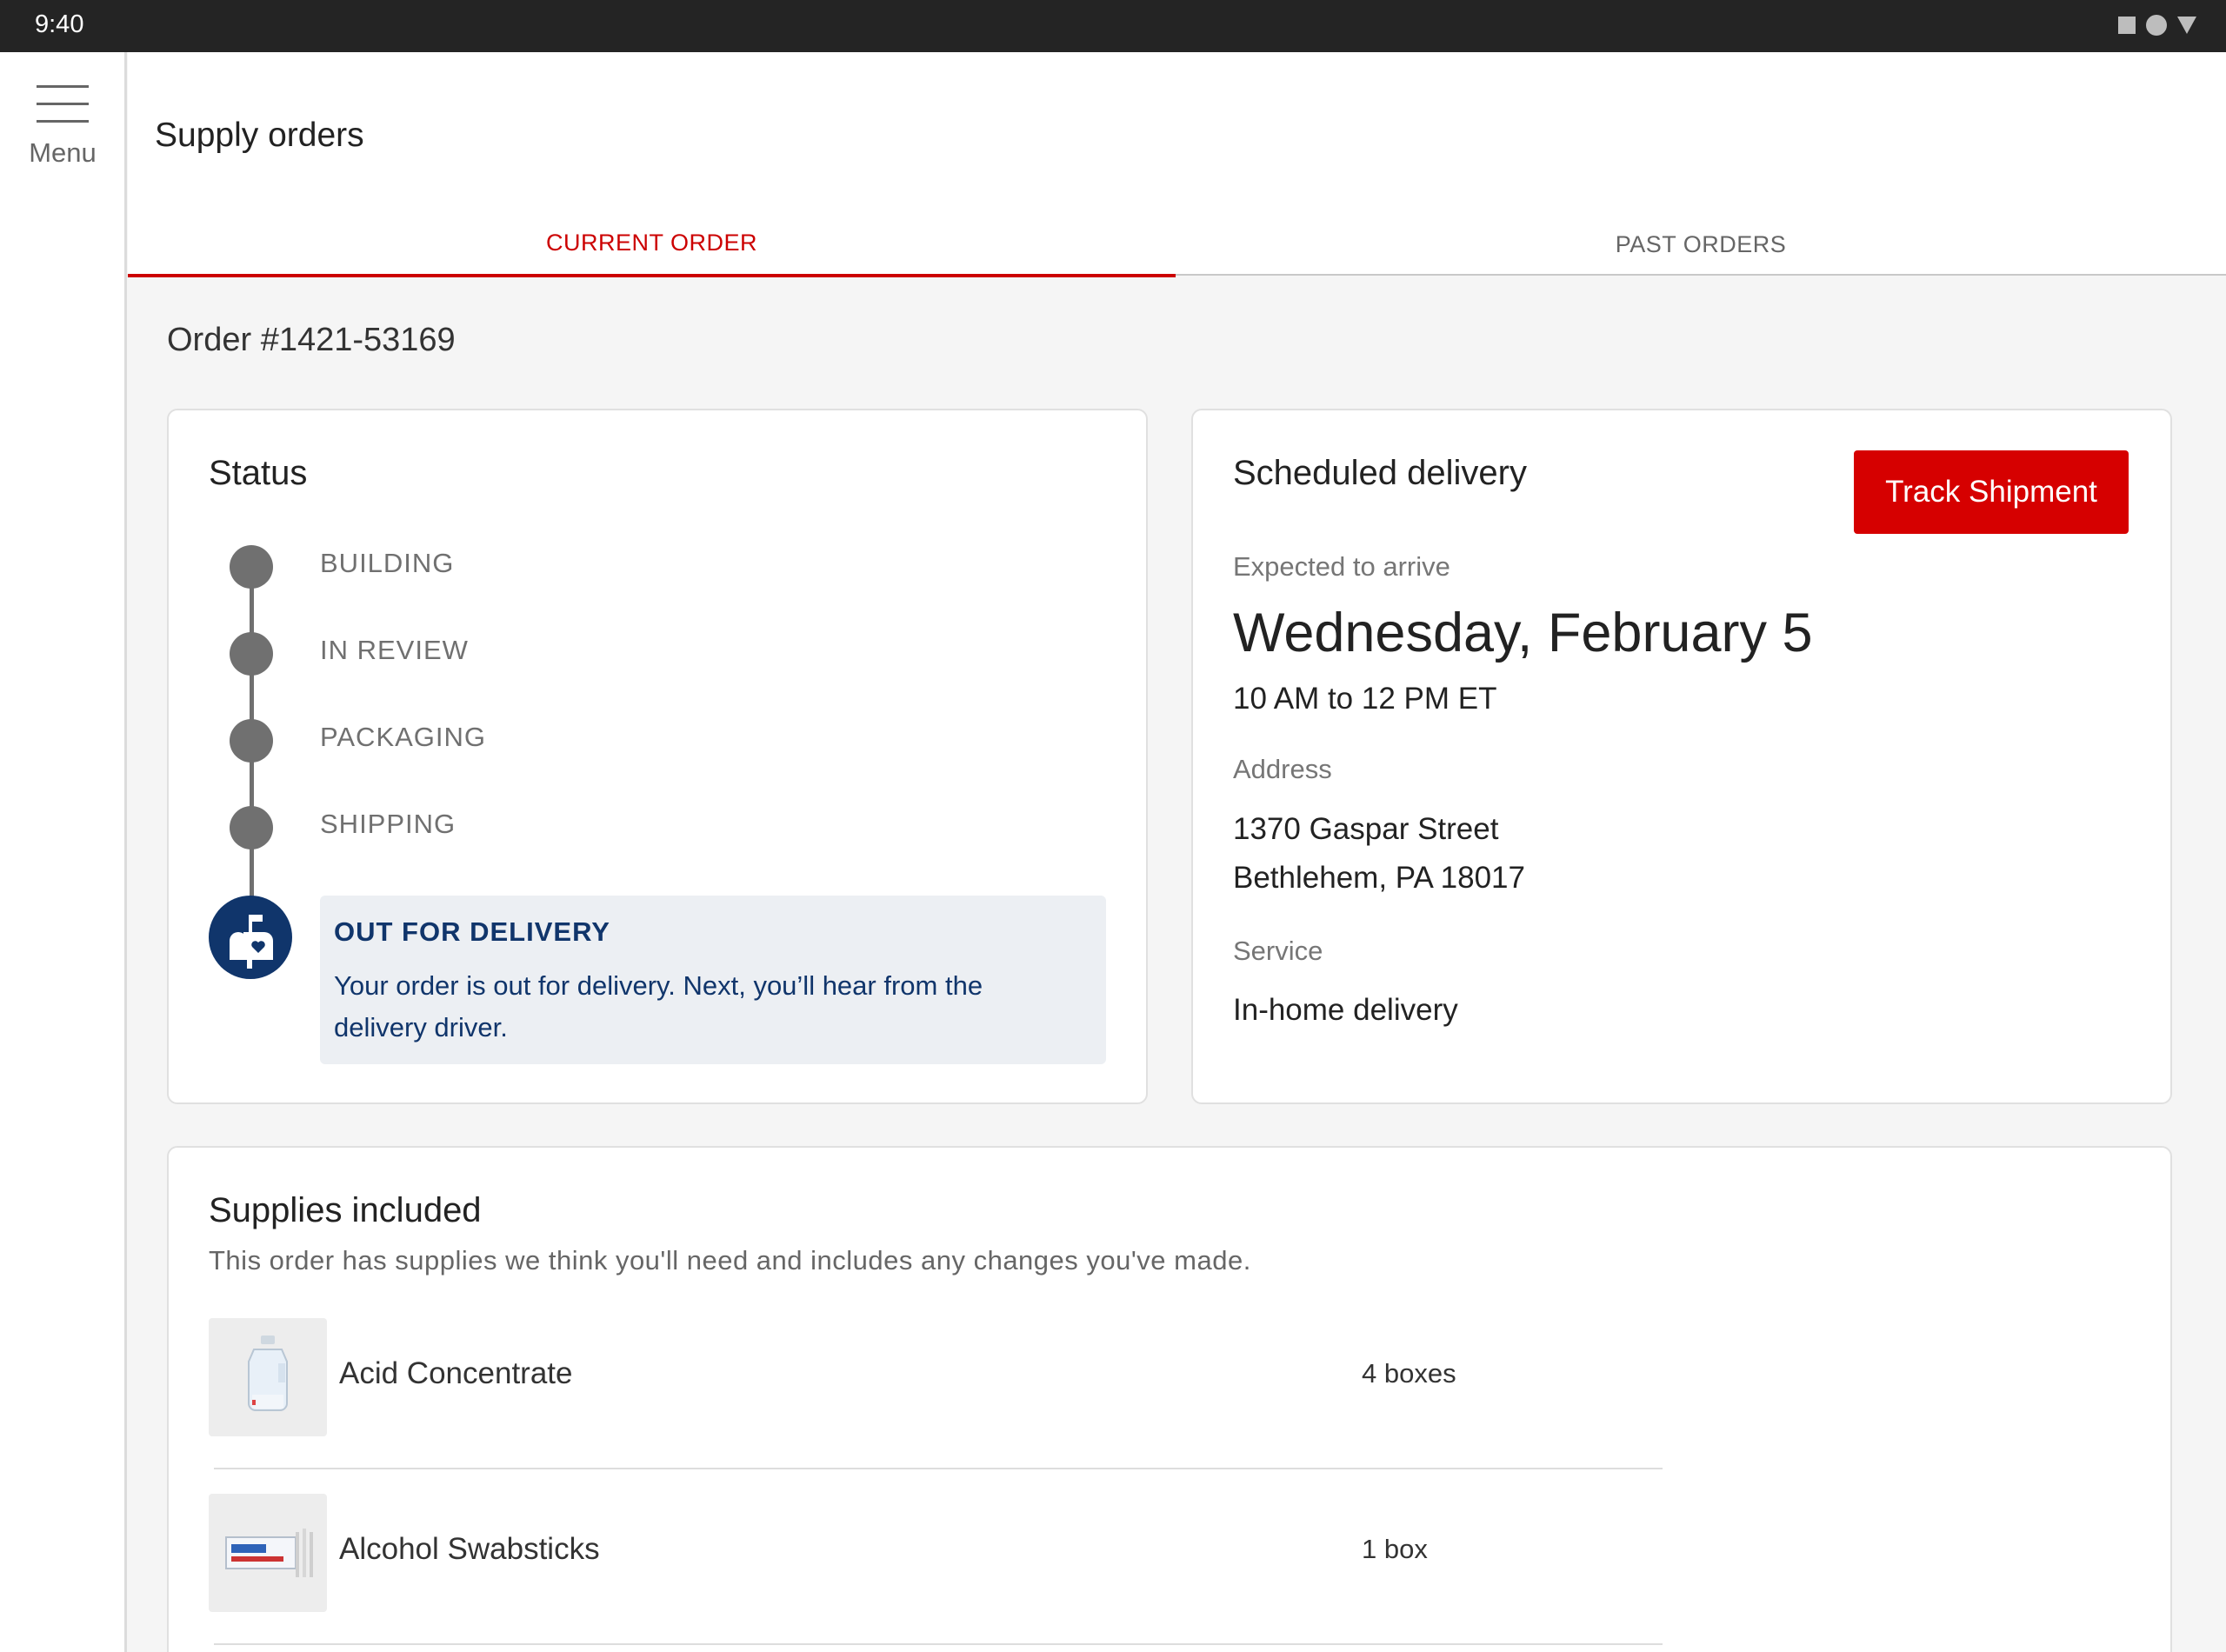 The width and height of the screenshot is (2226, 1652). What do you see at coordinates (63, 152) in the screenshot?
I see `menu-label: Menu` at bounding box center [63, 152].